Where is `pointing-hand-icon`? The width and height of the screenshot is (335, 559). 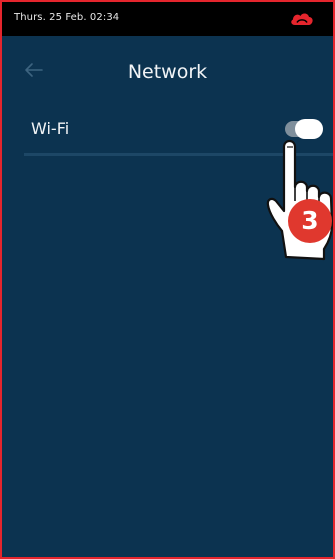
pointing-hand-icon is located at coordinates (298, 200).